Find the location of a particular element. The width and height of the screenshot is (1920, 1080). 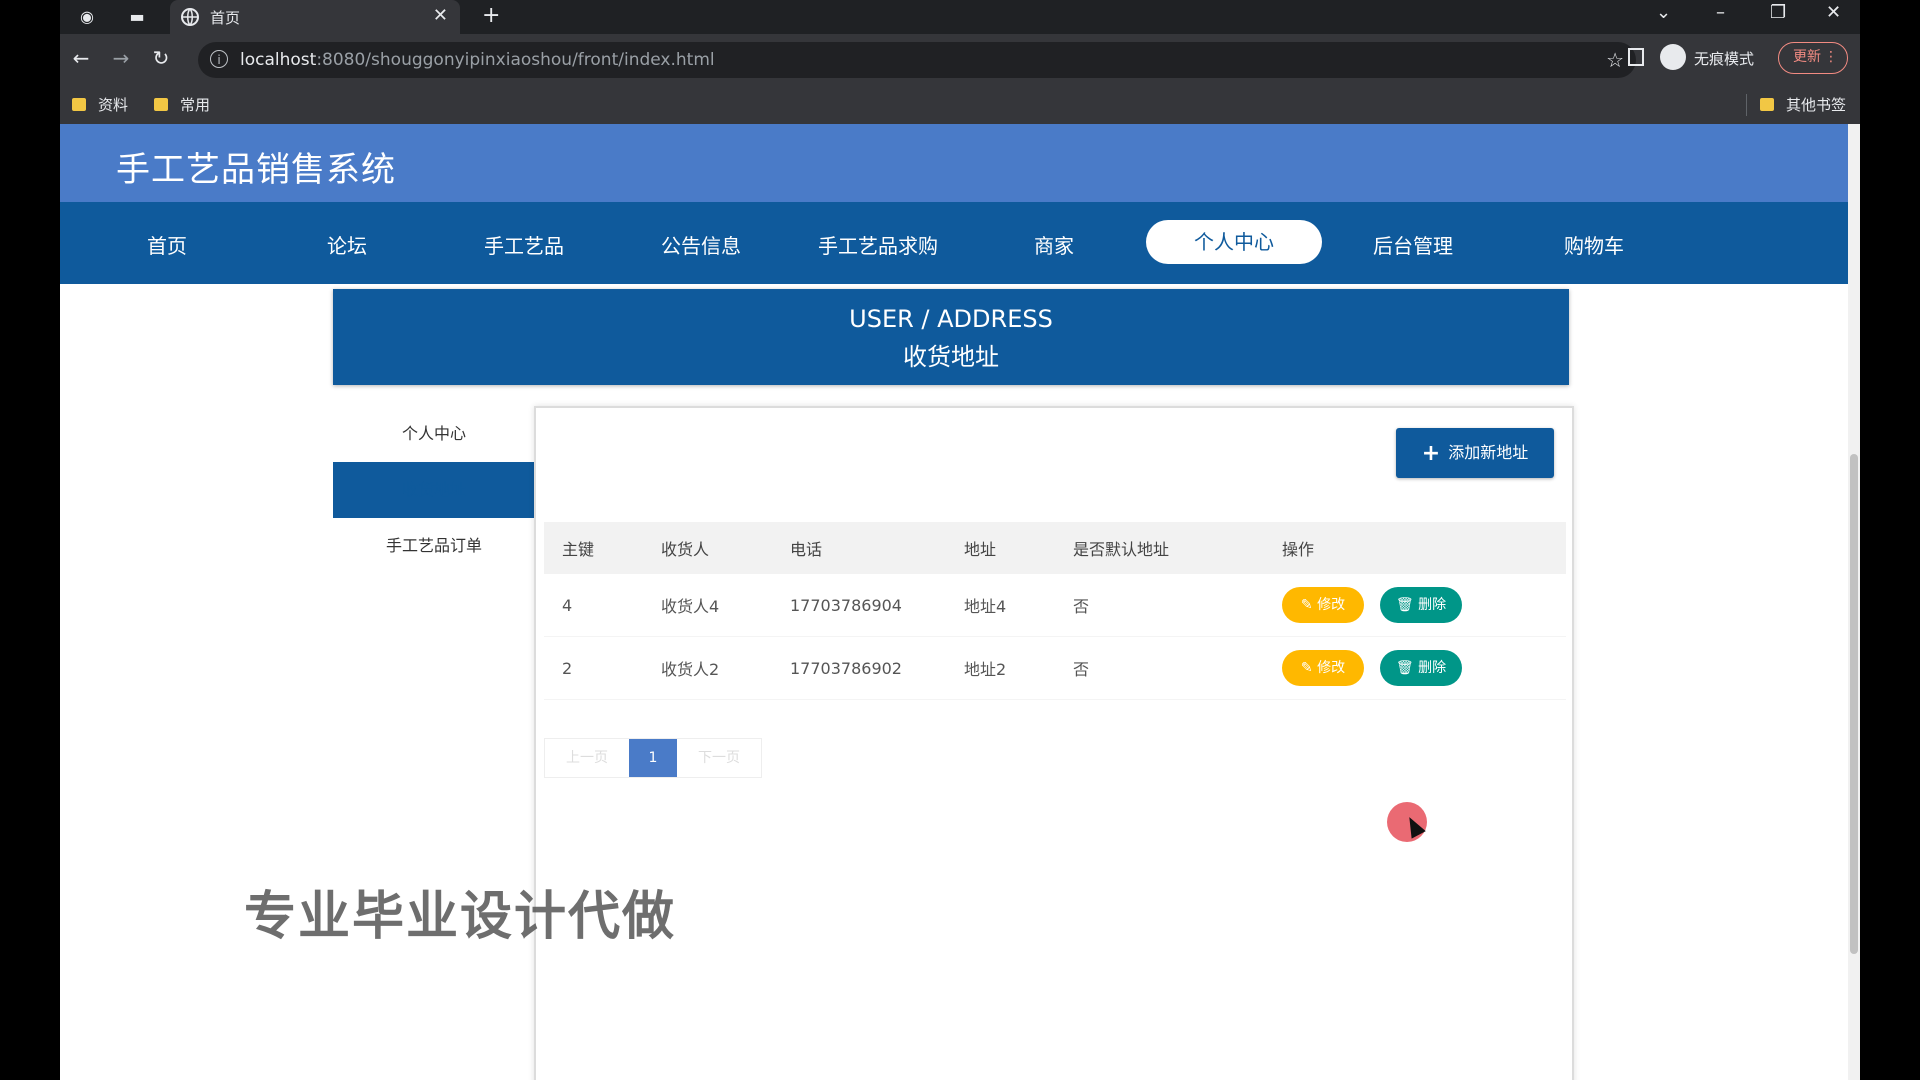

sidebar-item-personal-center: 个人中心 is located at coordinates (434, 434).